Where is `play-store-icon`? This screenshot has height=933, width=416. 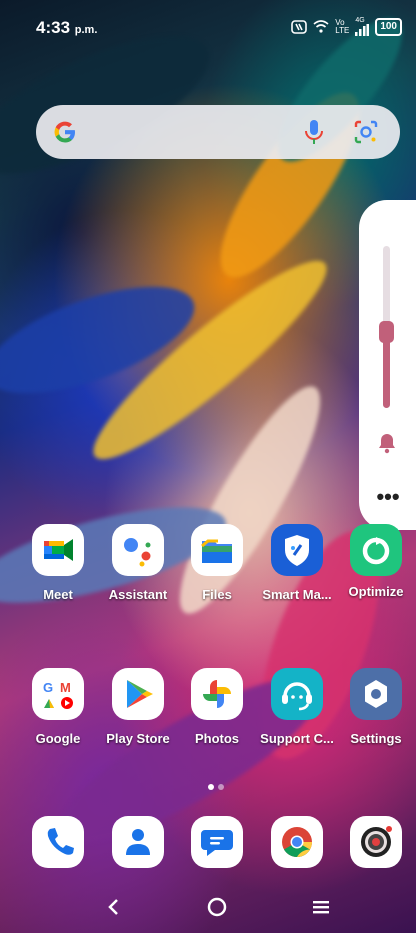 play-store-icon is located at coordinates (138, 694).